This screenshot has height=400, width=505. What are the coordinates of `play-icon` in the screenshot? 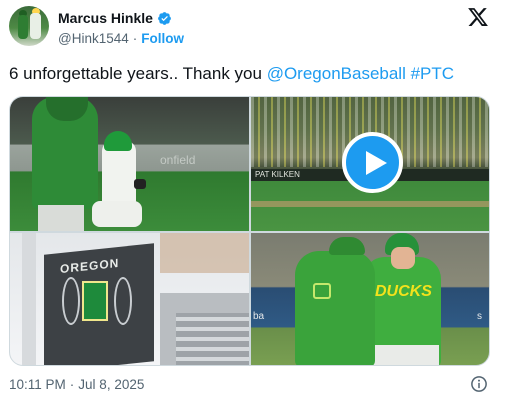 It's located at (376, 163).